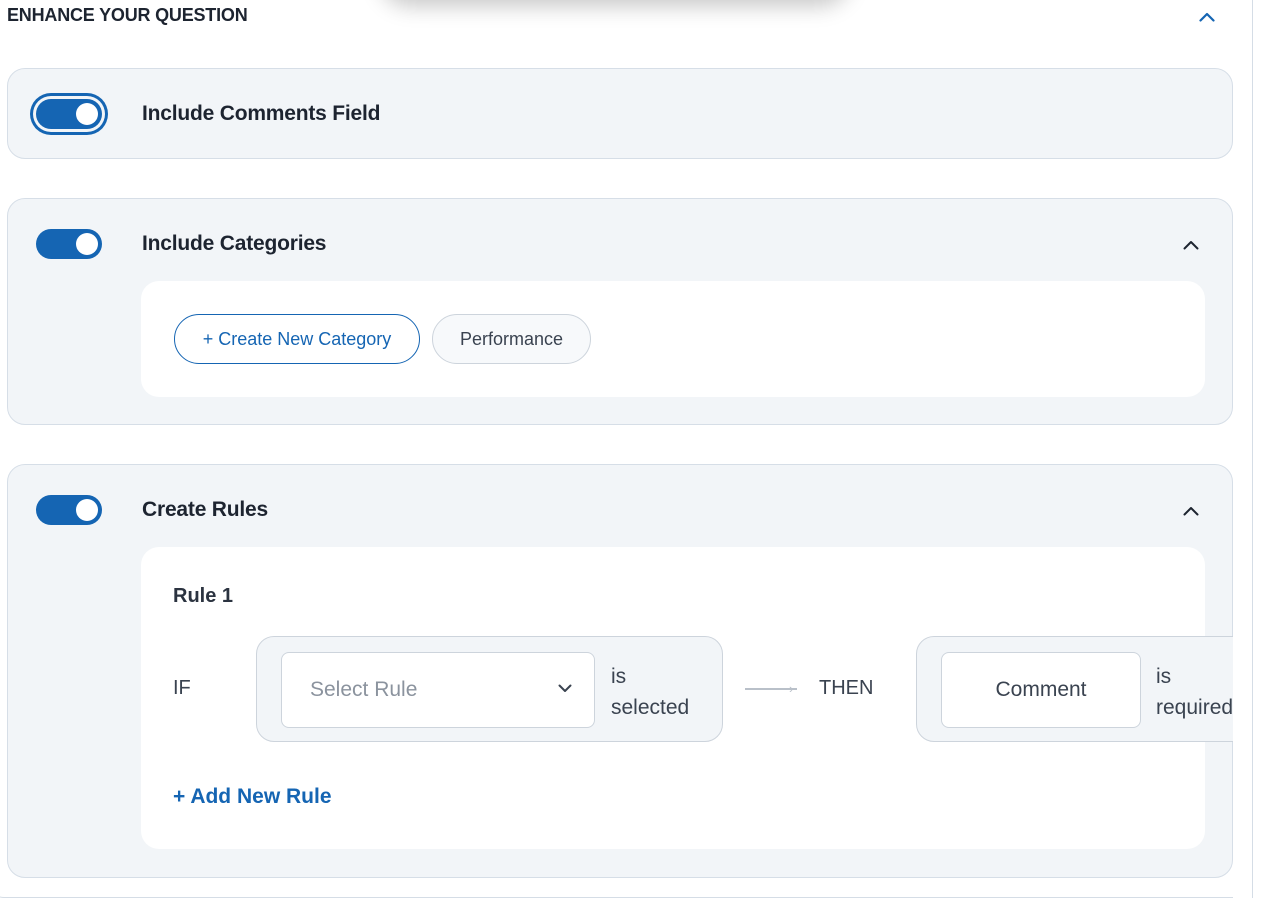 The height and width of the screenshot is (910, 1282). What do you see at coordinates (791, 688) in the screenshot?
I see `arrow-right-icon: ›` at bounding box center [791, 688].